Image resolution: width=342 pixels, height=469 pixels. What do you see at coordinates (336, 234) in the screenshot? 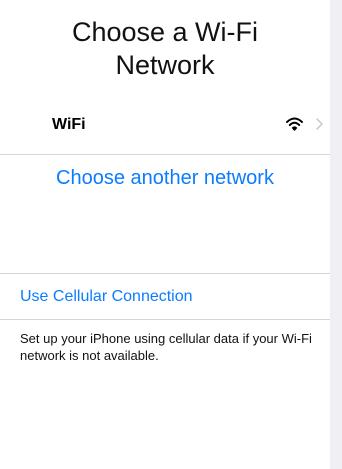
I see `background-strip` at bounding box center [336, 234].